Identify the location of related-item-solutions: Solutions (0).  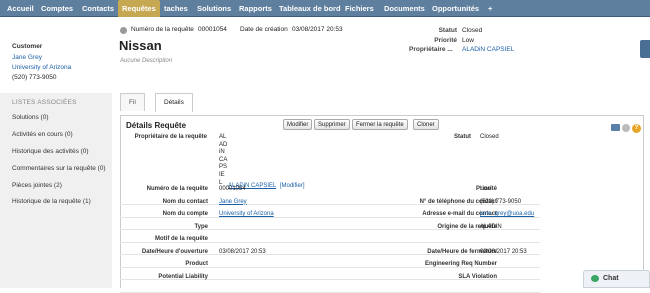
(30, 117).